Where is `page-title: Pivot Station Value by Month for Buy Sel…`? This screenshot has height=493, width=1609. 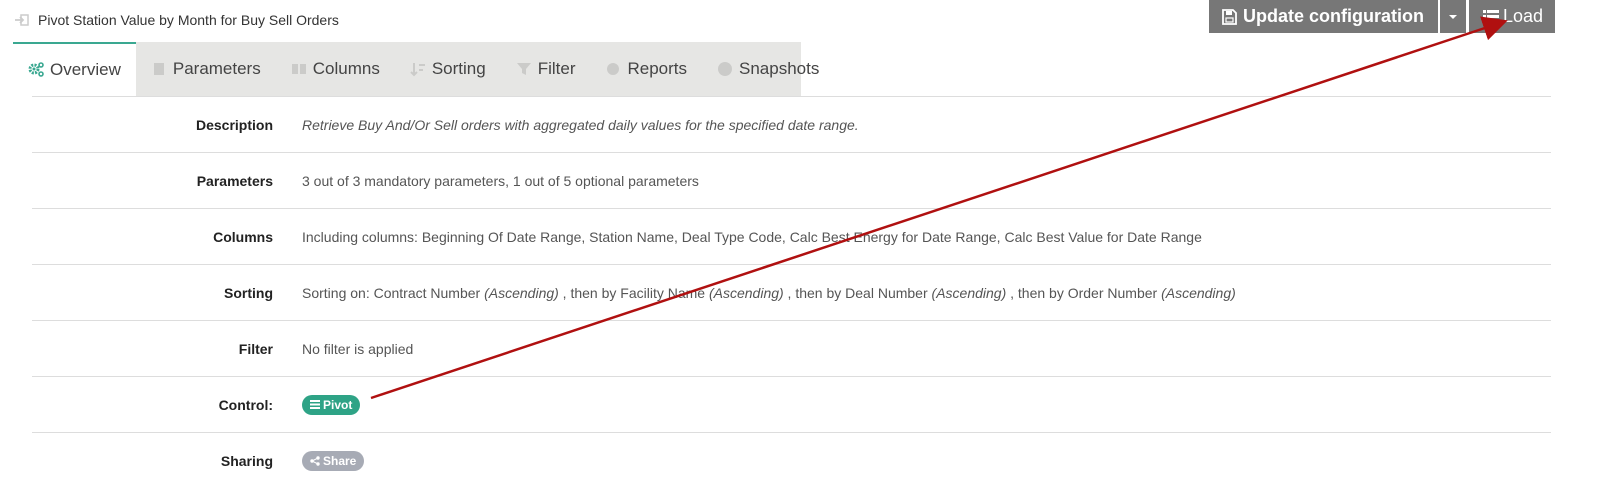
page-title: Pivot Station Value by Month for Buy Sel… is located at coordinates (188, 20).